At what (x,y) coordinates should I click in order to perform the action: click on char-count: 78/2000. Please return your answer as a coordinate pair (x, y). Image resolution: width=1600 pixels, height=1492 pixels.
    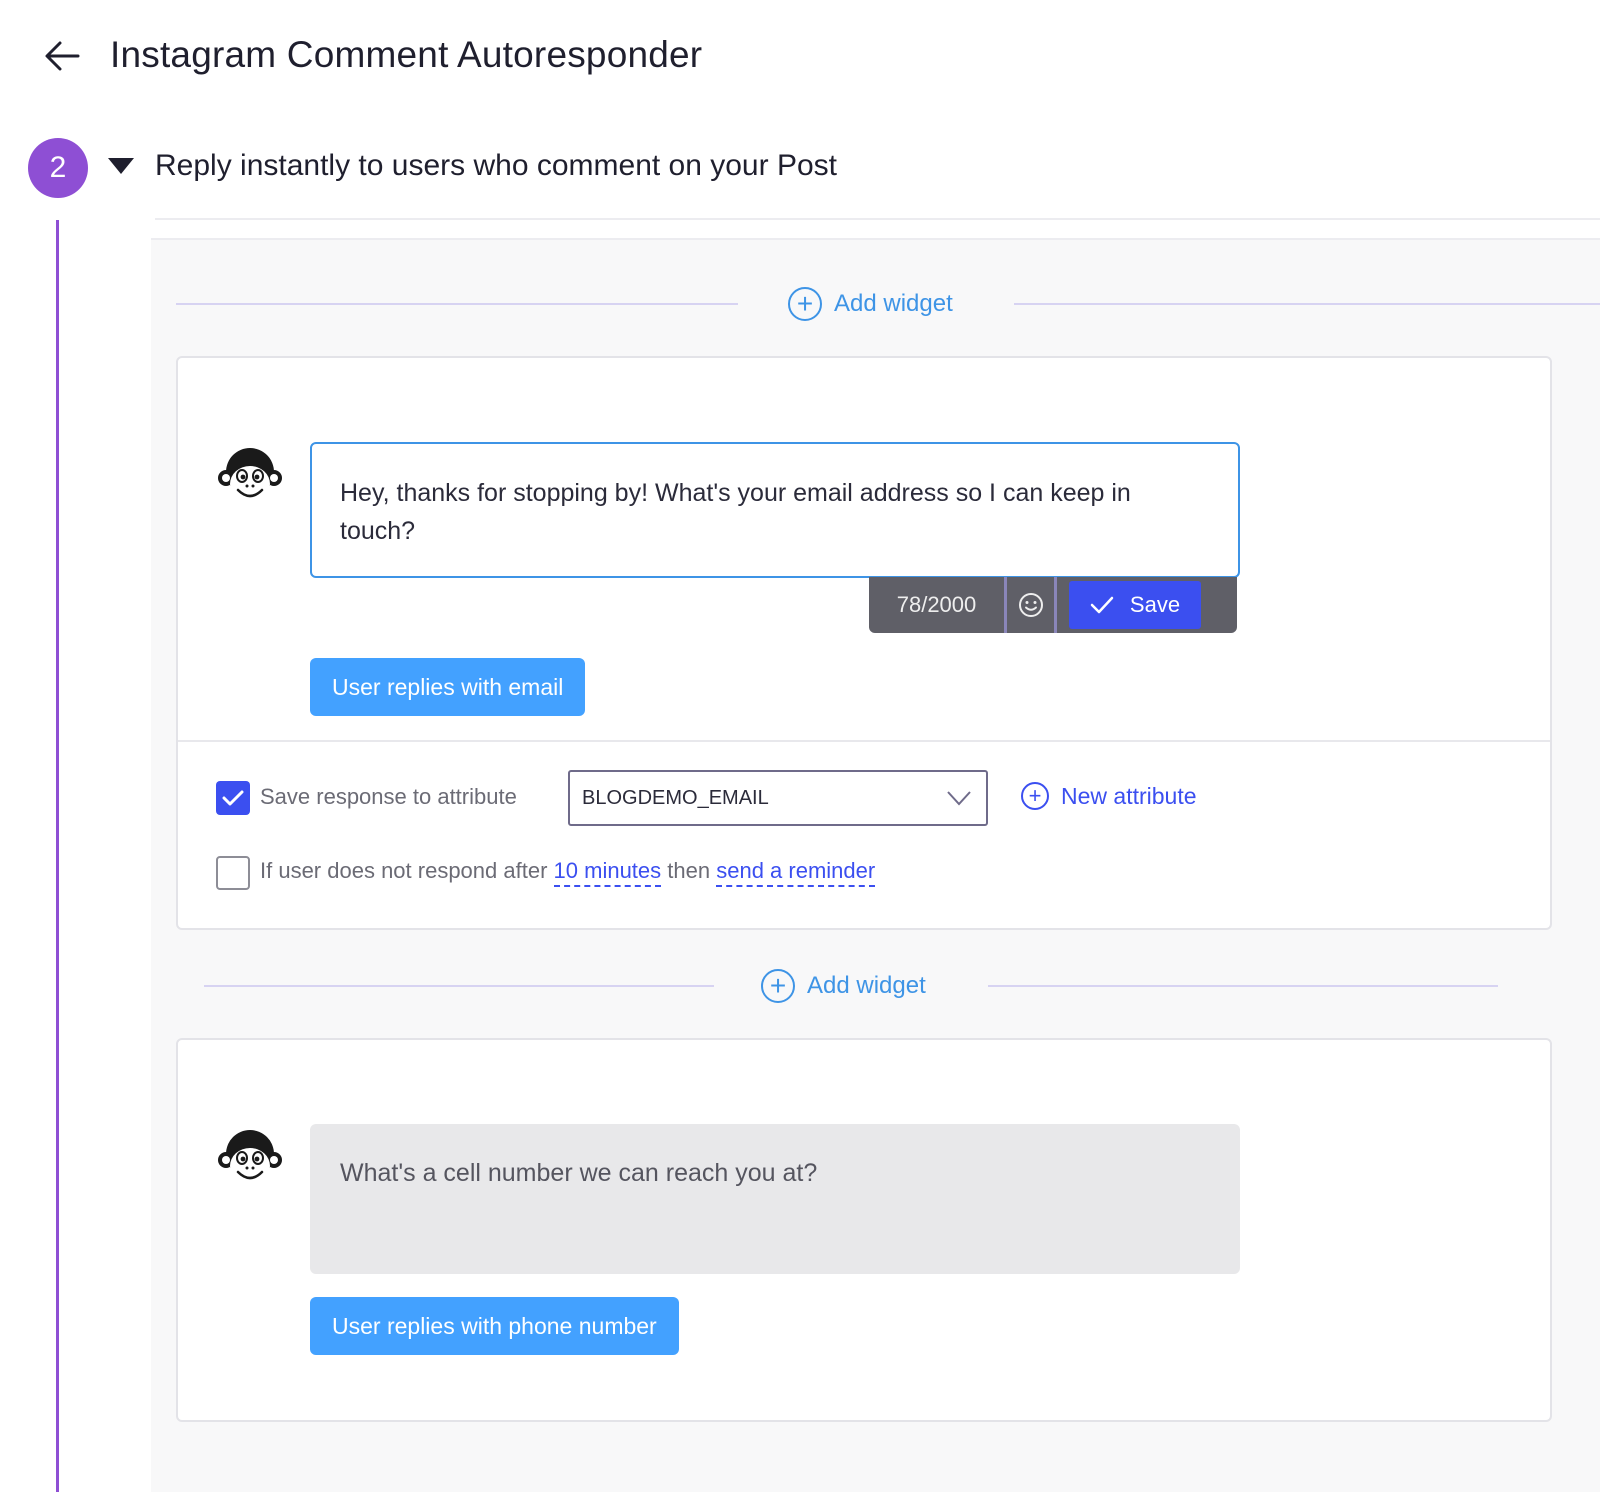
    Looking at the image, I should click on (938, 605).